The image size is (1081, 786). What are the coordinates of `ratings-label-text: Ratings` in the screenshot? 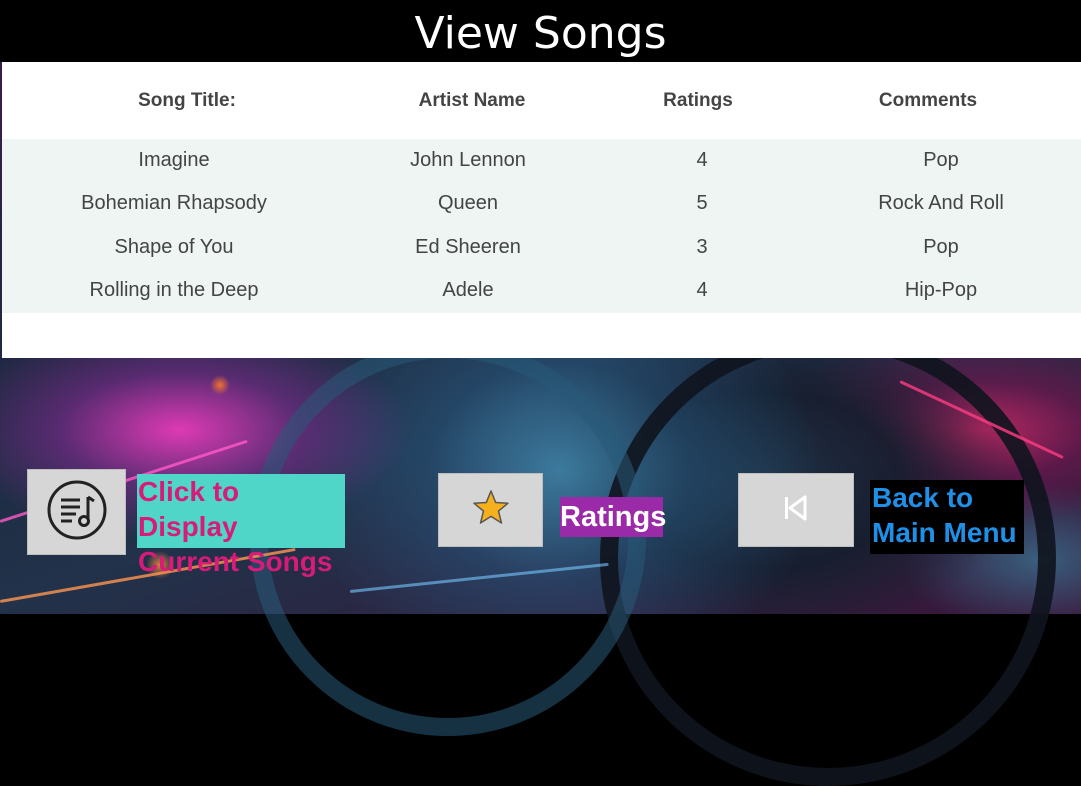 It's located at (613, 517).